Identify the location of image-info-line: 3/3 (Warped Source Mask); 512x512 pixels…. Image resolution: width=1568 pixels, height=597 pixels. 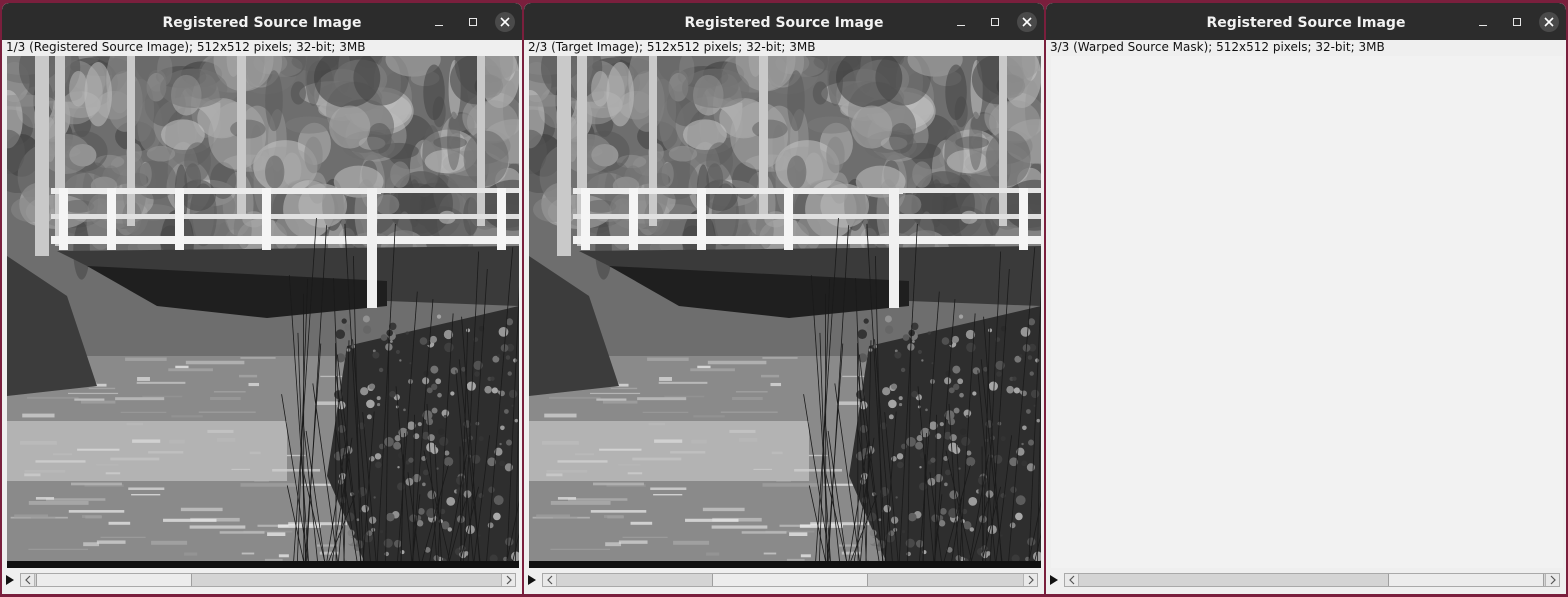
(1306, 48).